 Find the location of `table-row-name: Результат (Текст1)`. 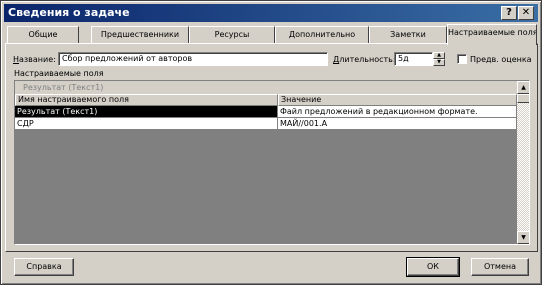

table-row-name: Результат (Текст1) is located at coordinates (146, 112).